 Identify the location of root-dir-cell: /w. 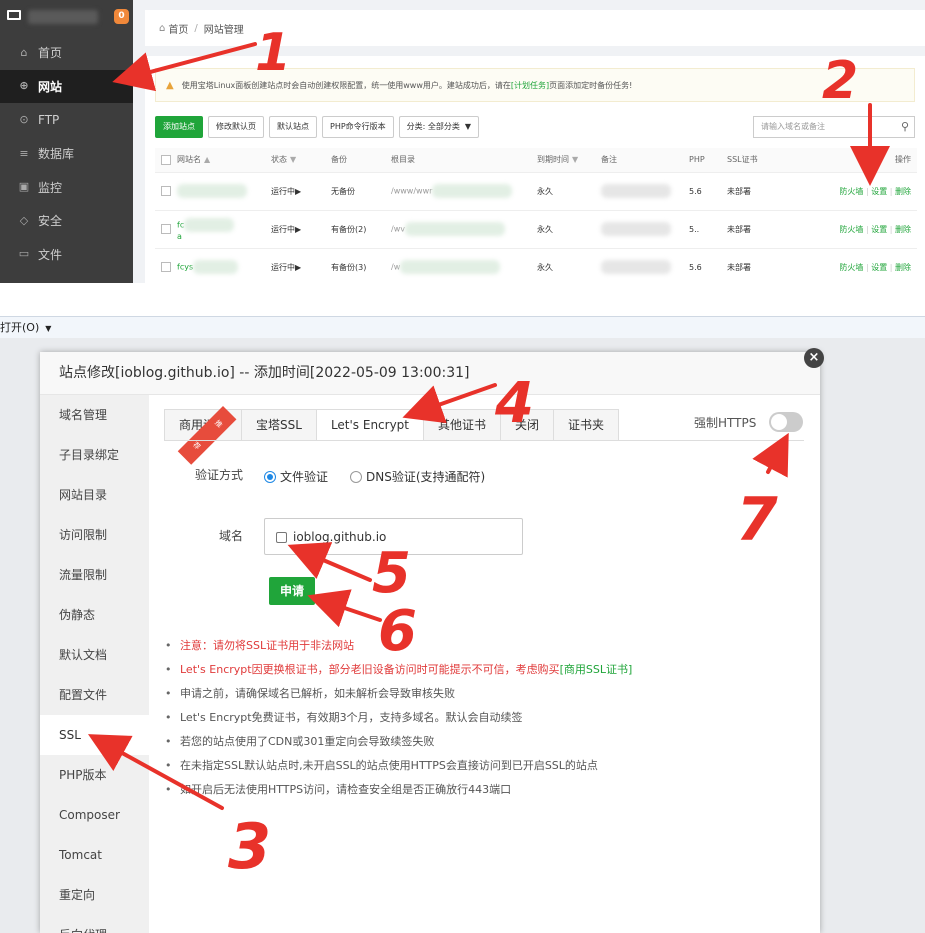
(464, 265).